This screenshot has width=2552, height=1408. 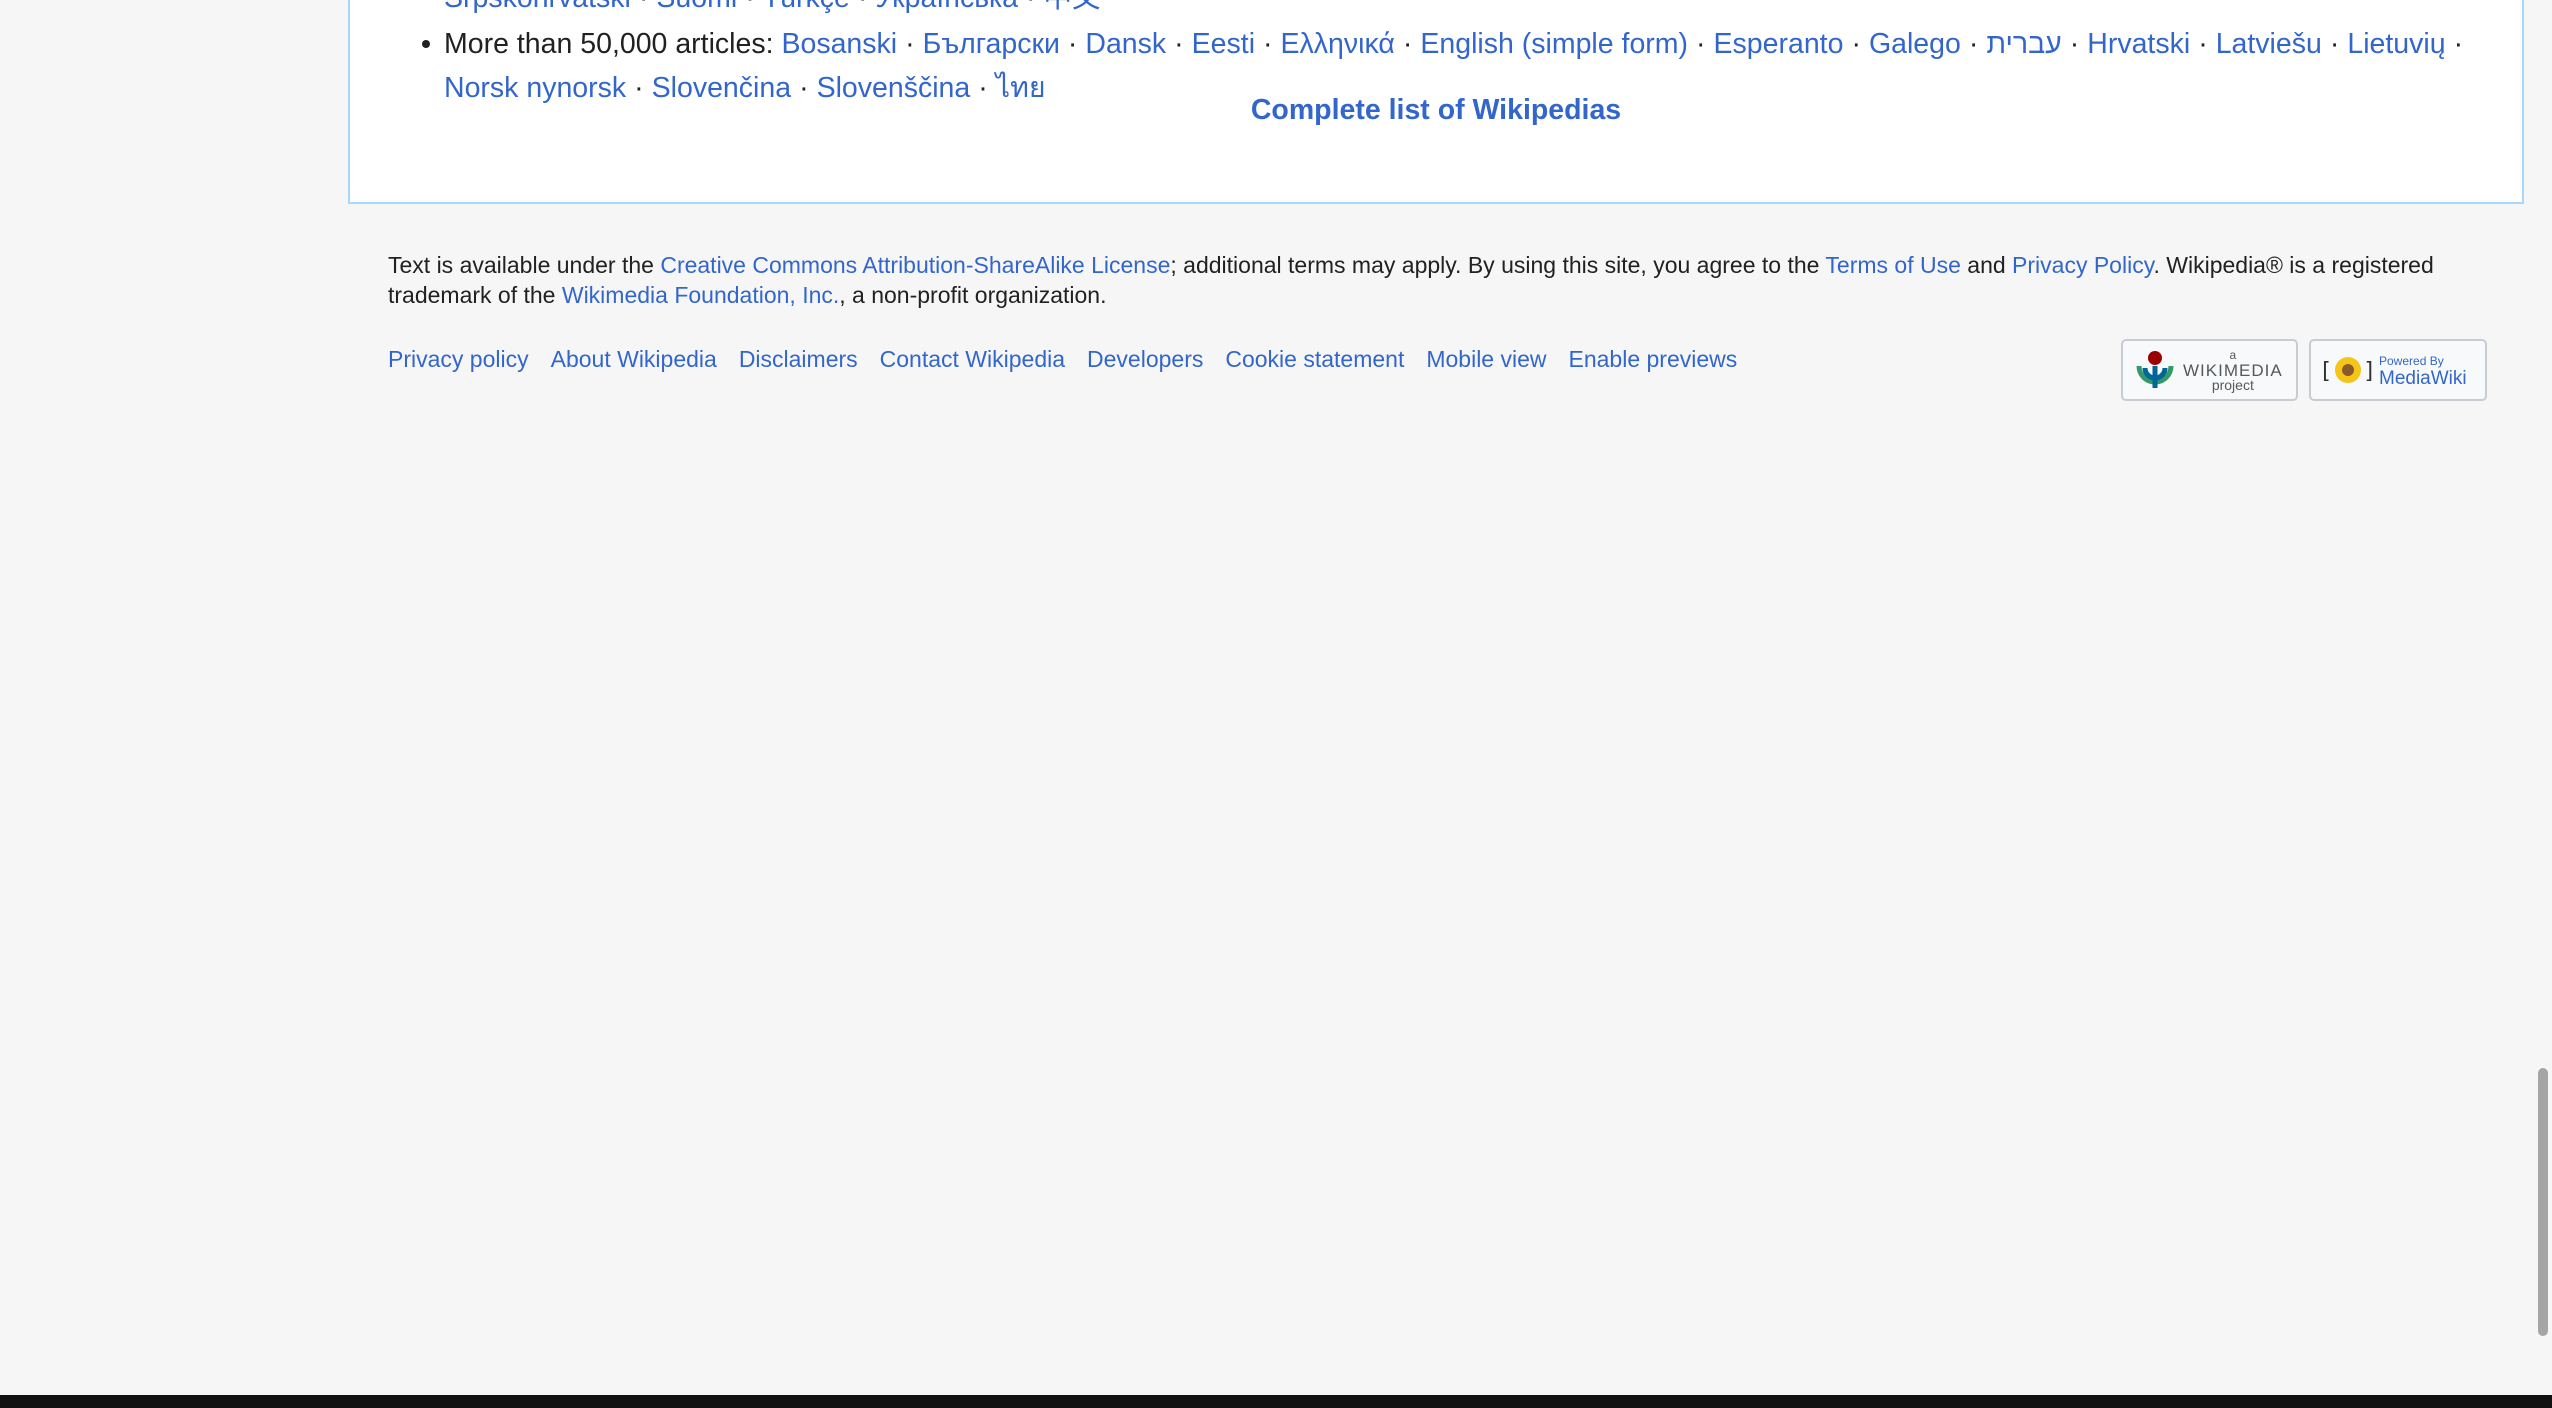 What do you see at coordinates (2269, 44) in the screenshot?
I see `language-link: Latviešu` at bounding box center [2269, 44].